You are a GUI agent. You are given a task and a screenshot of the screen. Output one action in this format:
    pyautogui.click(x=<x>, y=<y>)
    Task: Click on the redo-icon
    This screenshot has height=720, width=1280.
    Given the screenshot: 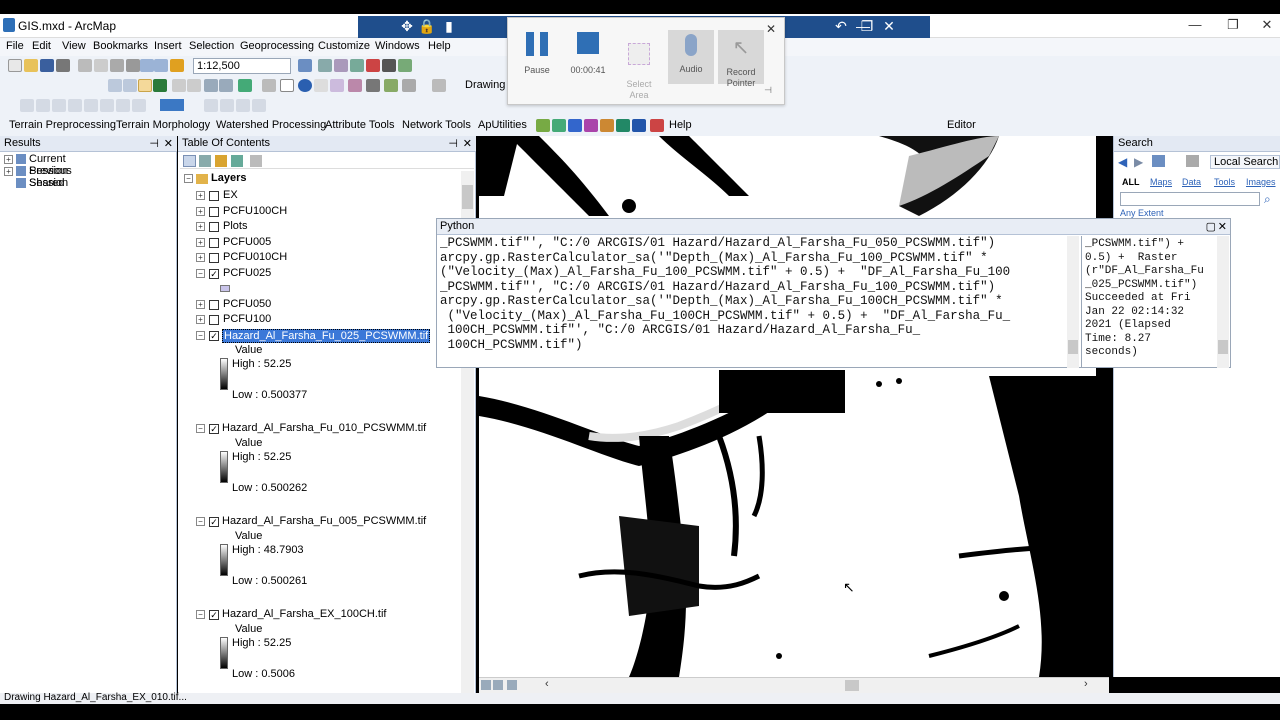 What is the action you would take?
    pyautogui.click(x=161, y=65)
    